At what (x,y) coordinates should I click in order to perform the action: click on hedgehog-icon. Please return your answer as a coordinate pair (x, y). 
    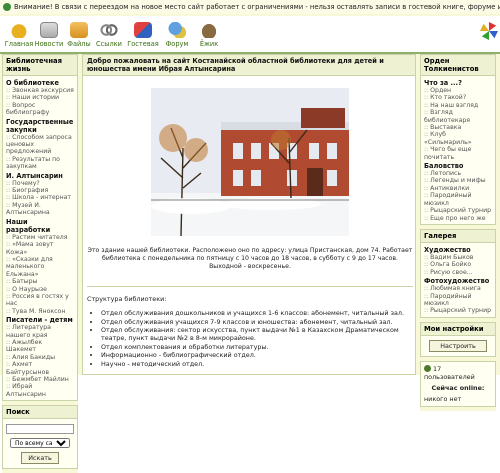
    Looking at the image, I should click on (209, 30).